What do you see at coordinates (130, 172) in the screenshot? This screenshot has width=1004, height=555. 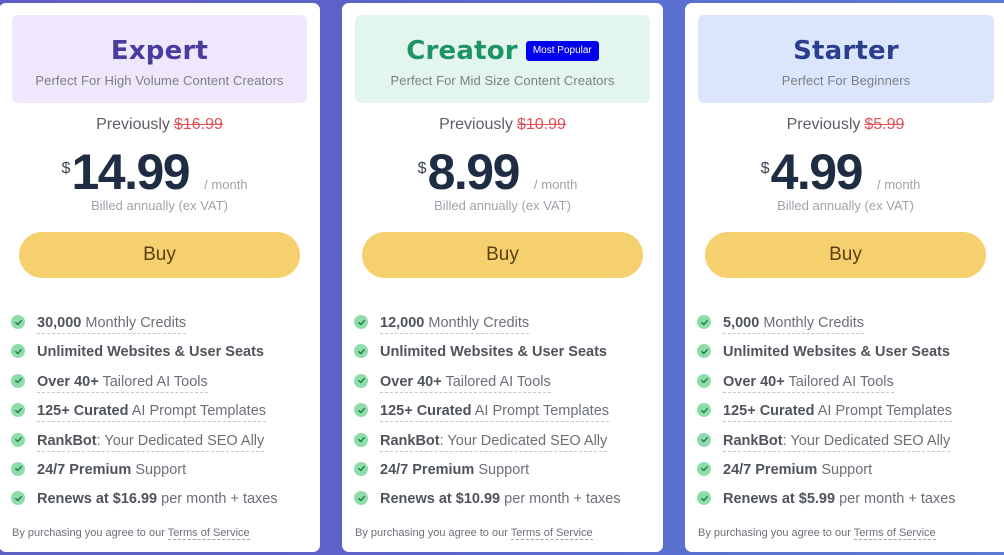 I see `price-amount: 14.99` at bounding box center [130, 172].